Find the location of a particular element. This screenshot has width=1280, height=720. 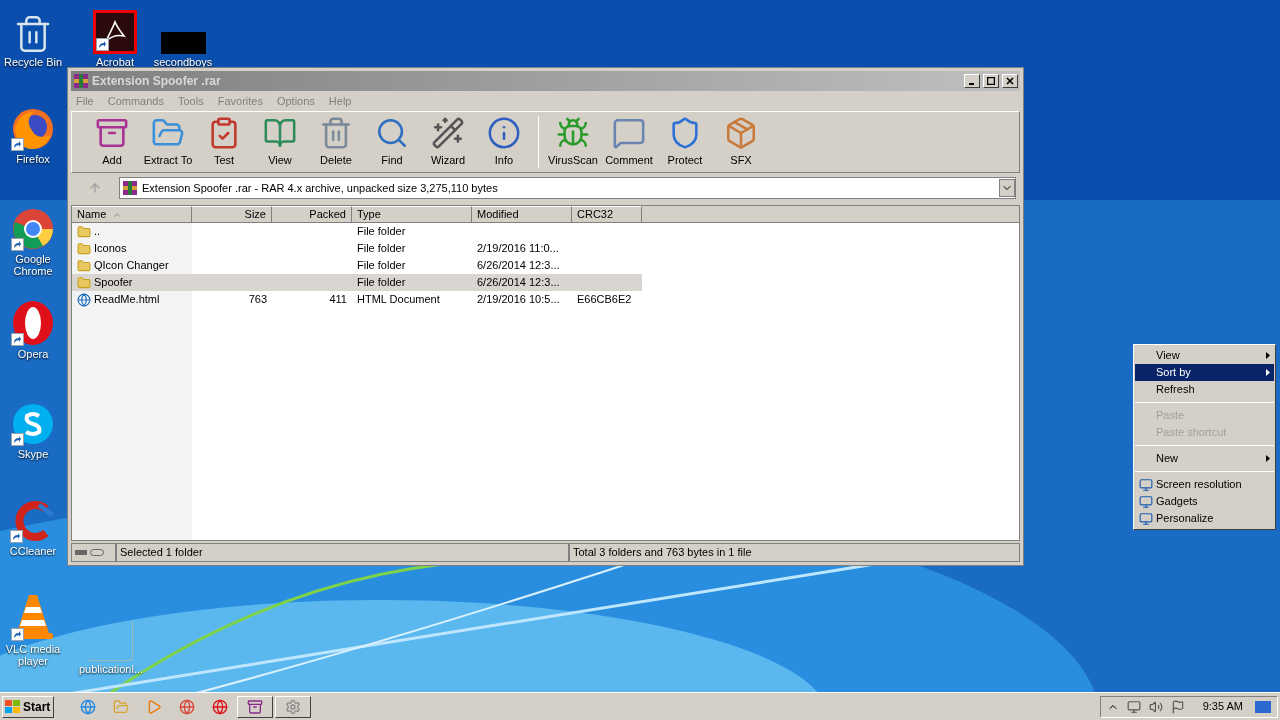

table-cell-text: E66CB6E2 is located at coordinates (604, 300).